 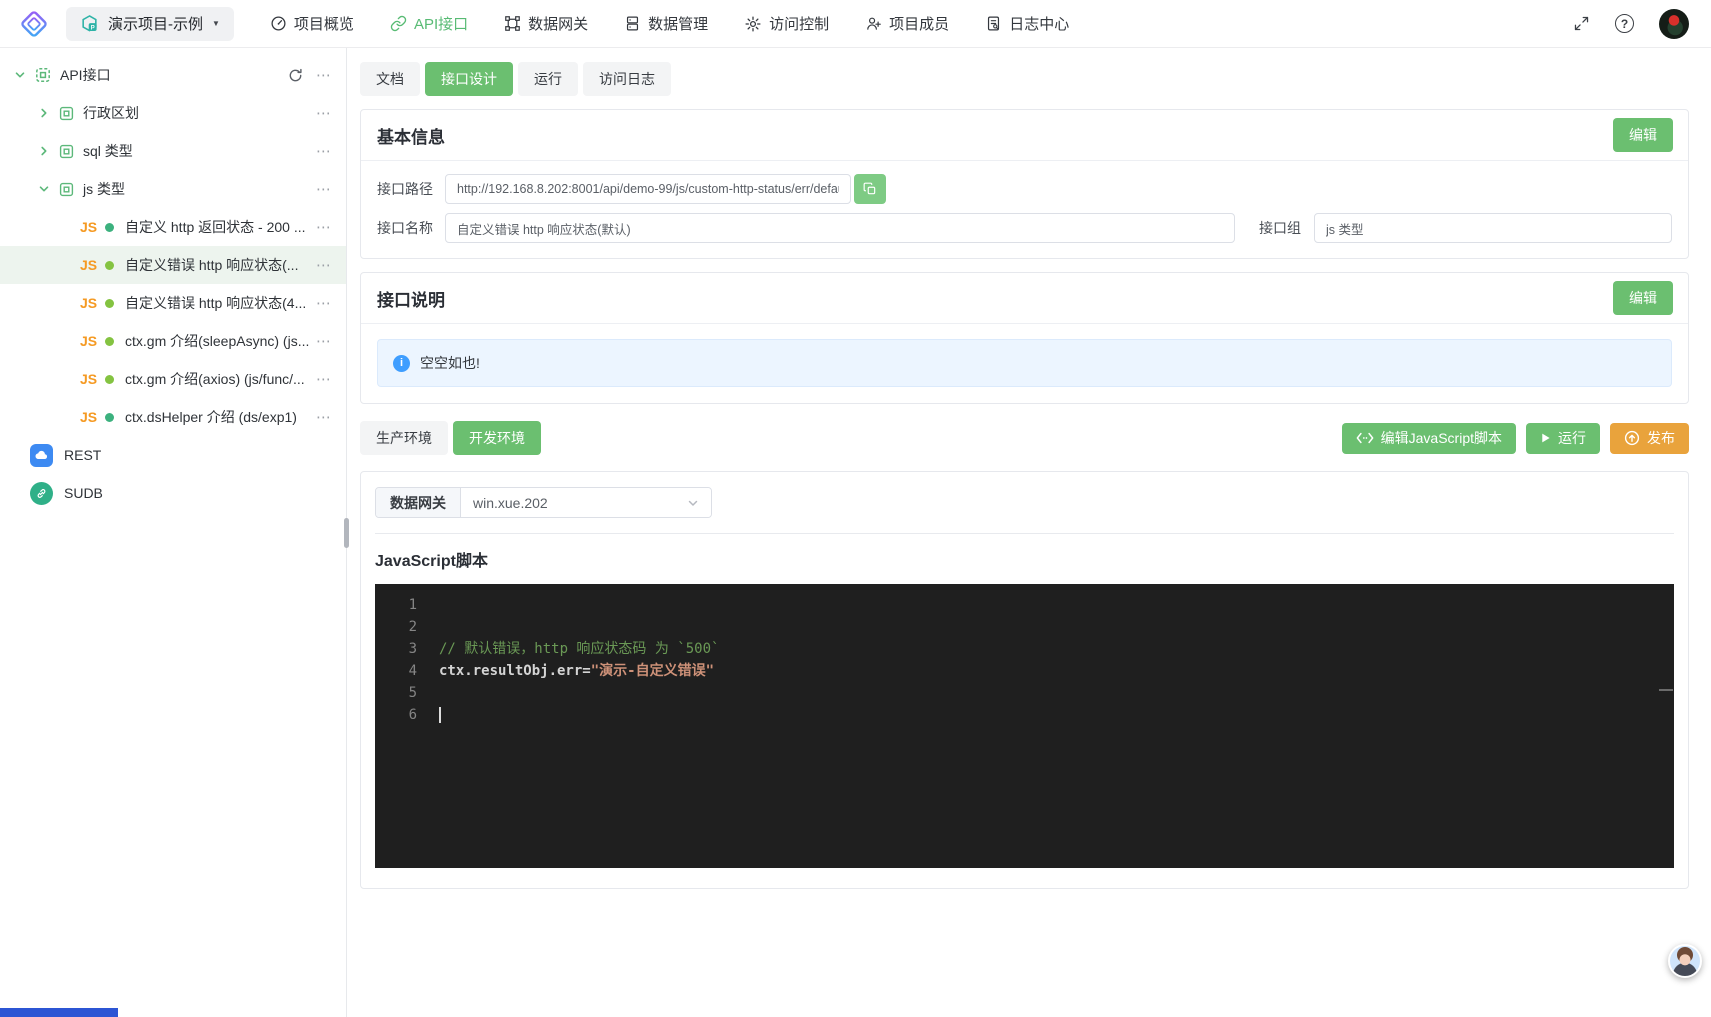 I want to click on api-description-card: 接口说明 编辑 i 空空如也!, so click(x=1024, y=338).